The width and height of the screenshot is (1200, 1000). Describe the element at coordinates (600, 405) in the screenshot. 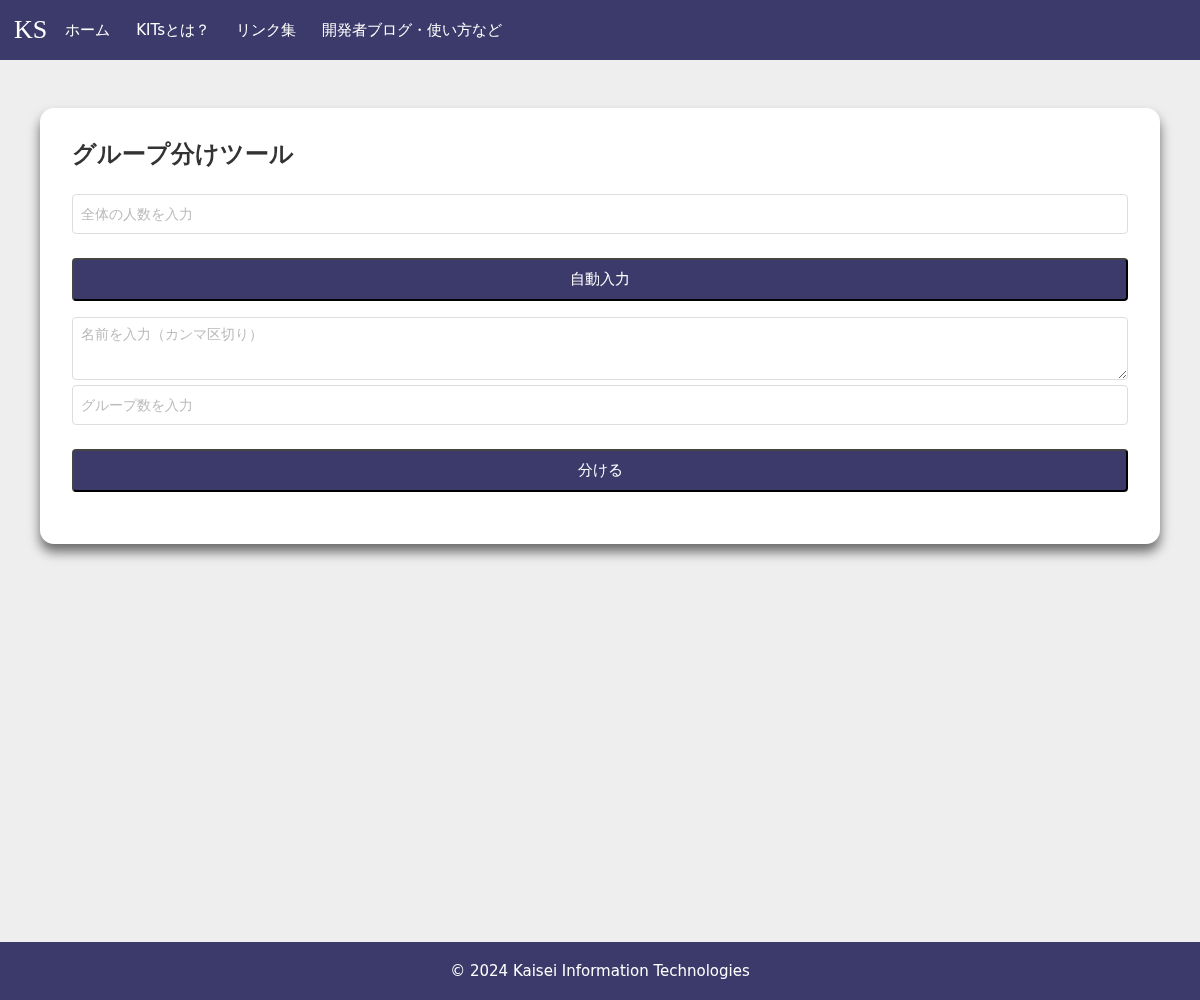

I see `input-field: グループ数を入力` at that location.